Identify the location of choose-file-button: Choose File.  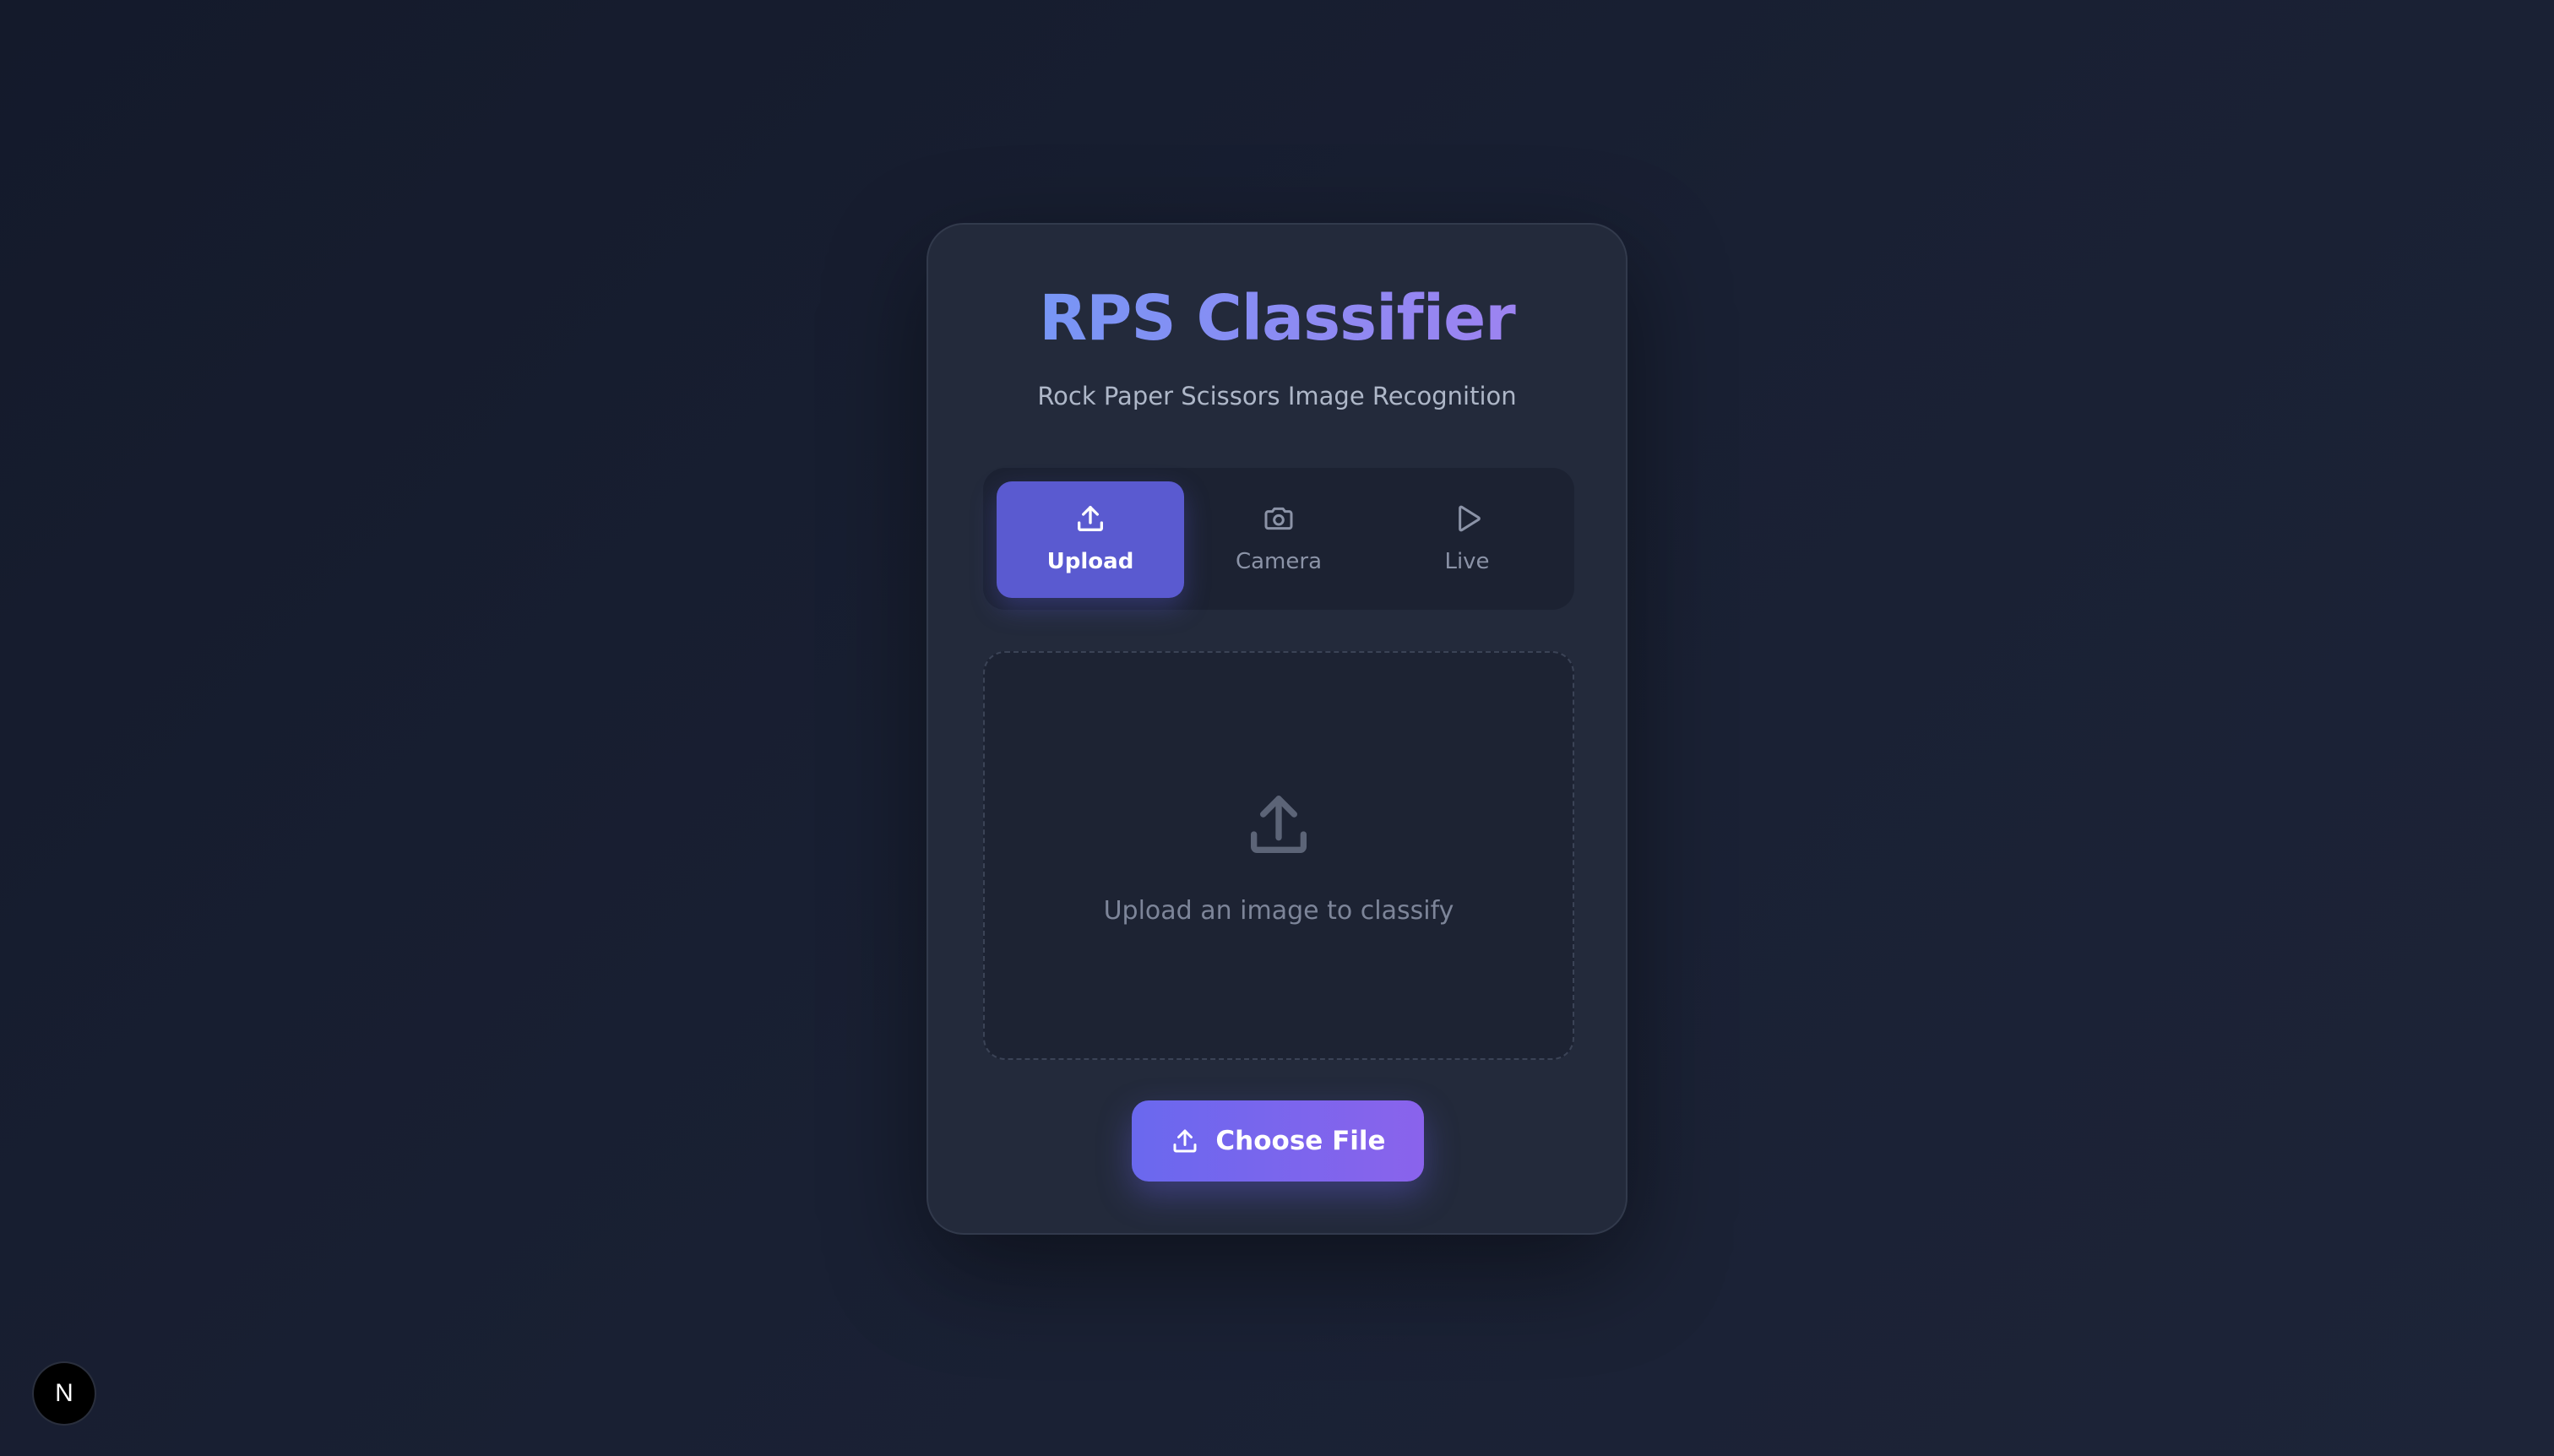
(1278, 1141).